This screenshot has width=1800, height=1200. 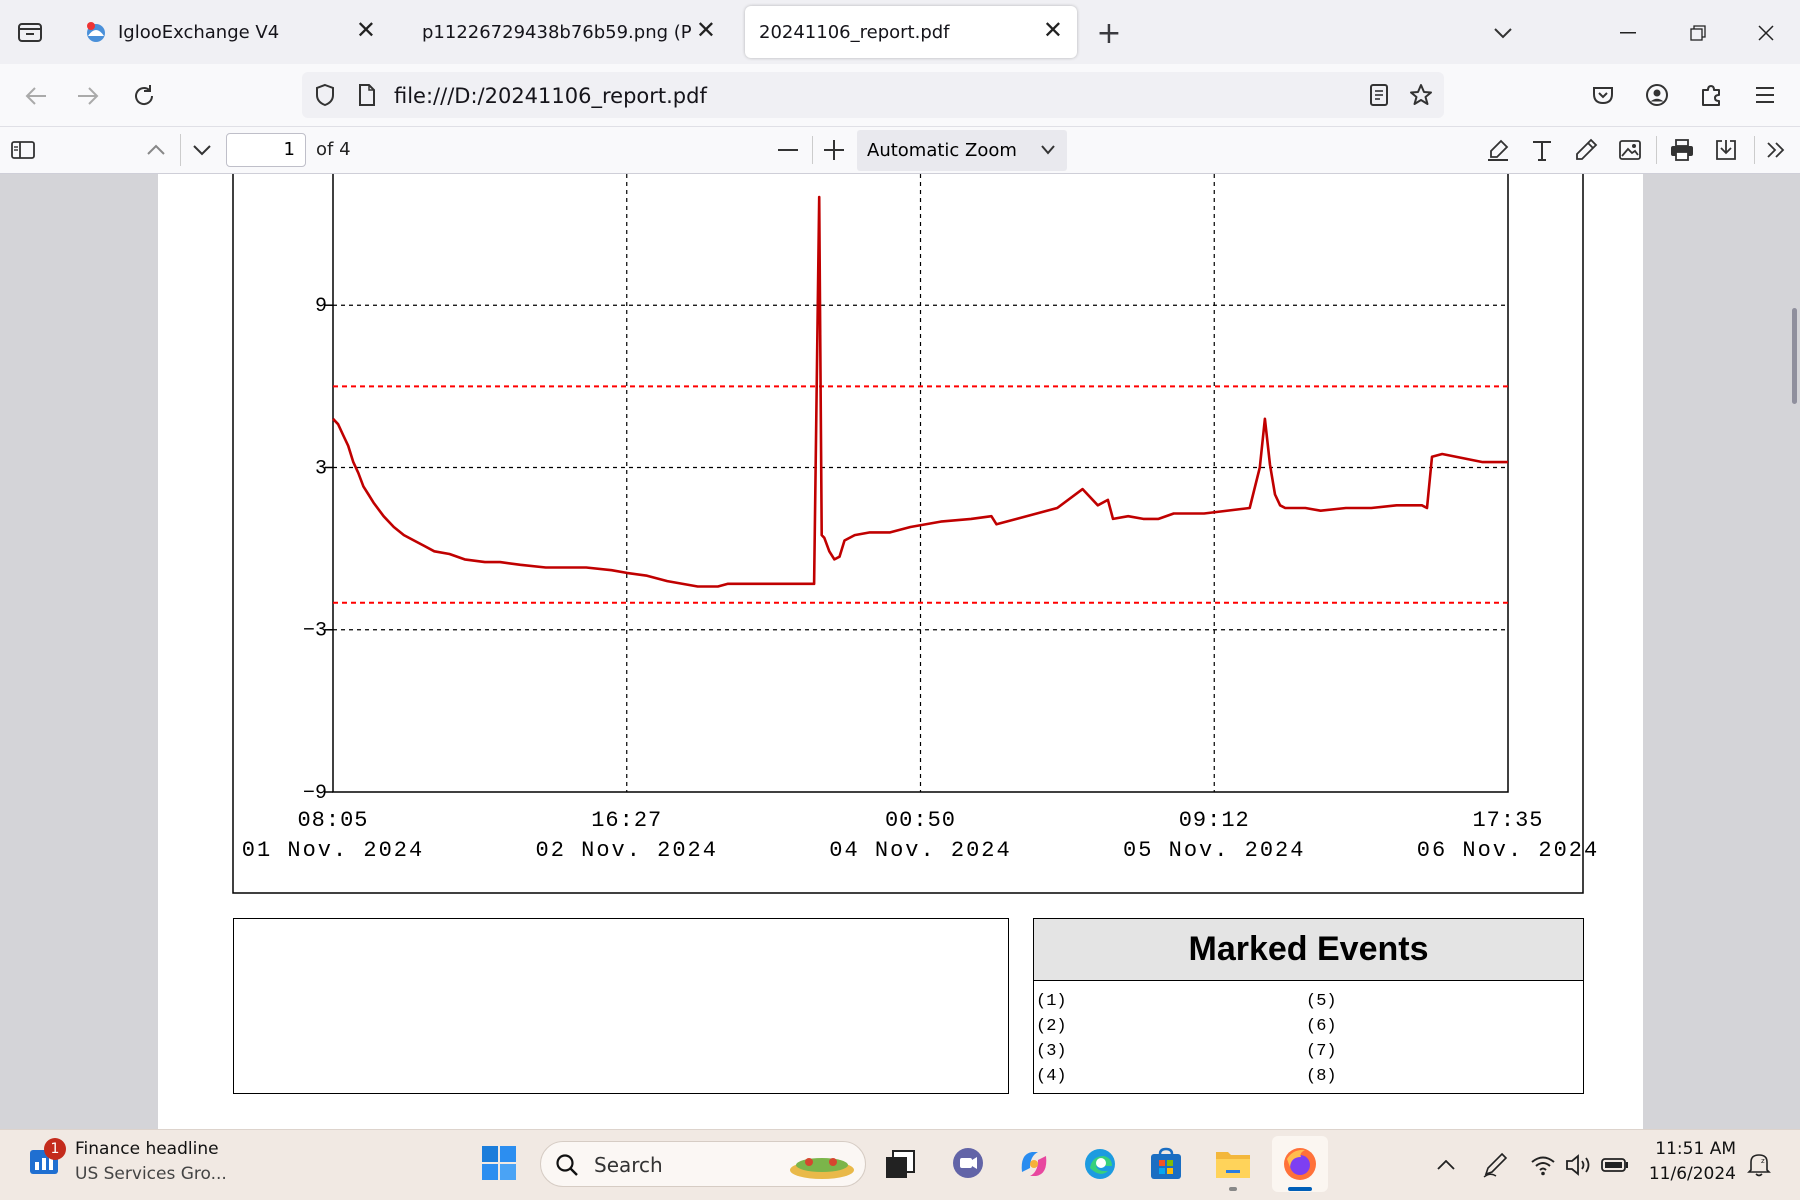 I want to click on tracking-protection-shield-icon, so click(x=325, y=95).